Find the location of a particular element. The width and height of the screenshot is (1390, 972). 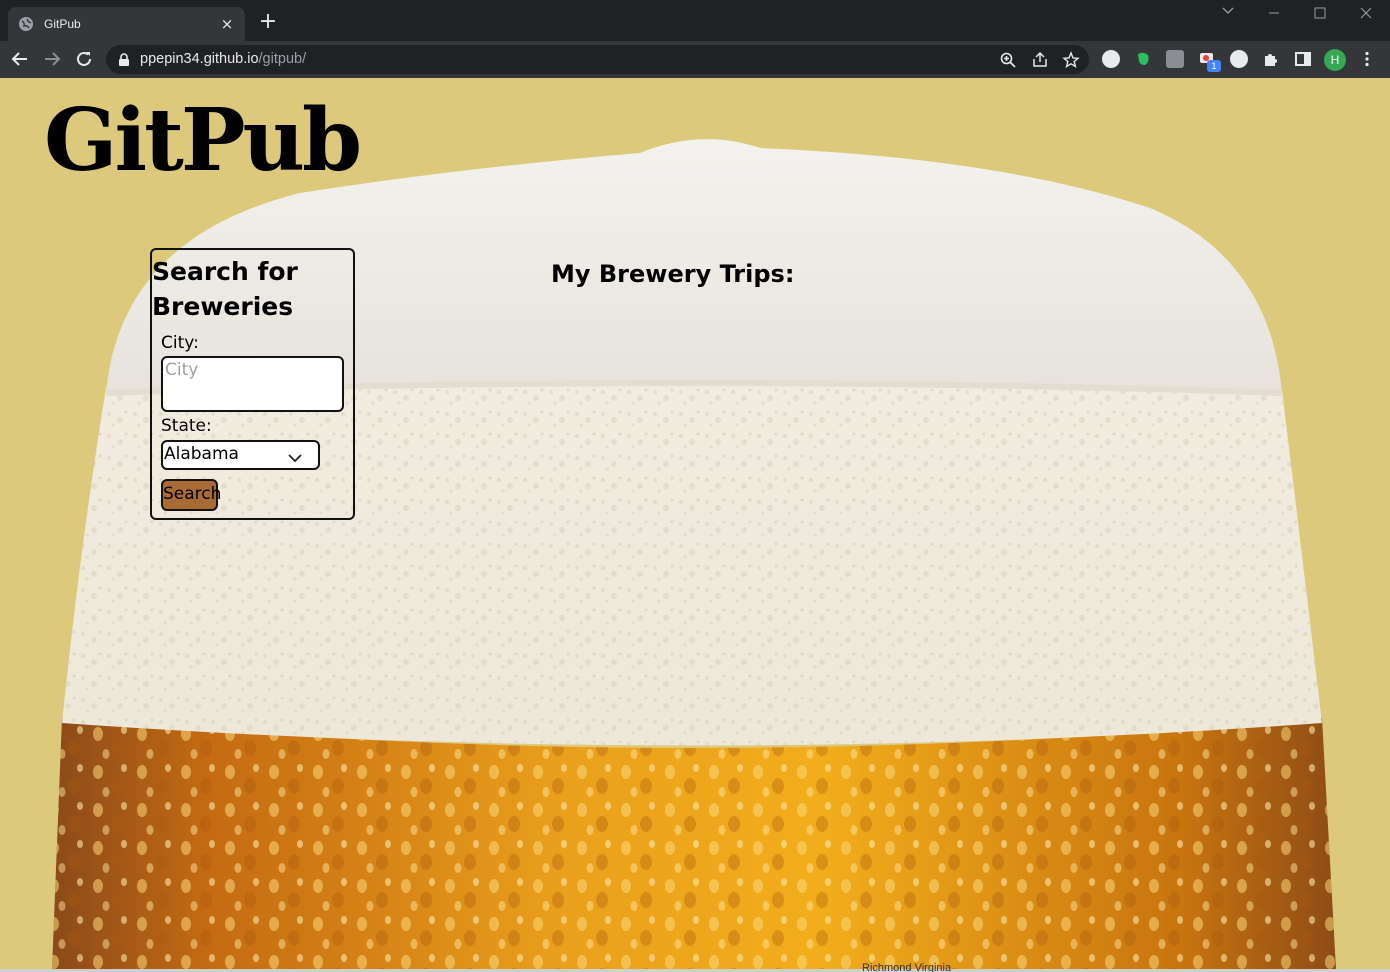

state-label: State: is located at coordinates (186, 426).